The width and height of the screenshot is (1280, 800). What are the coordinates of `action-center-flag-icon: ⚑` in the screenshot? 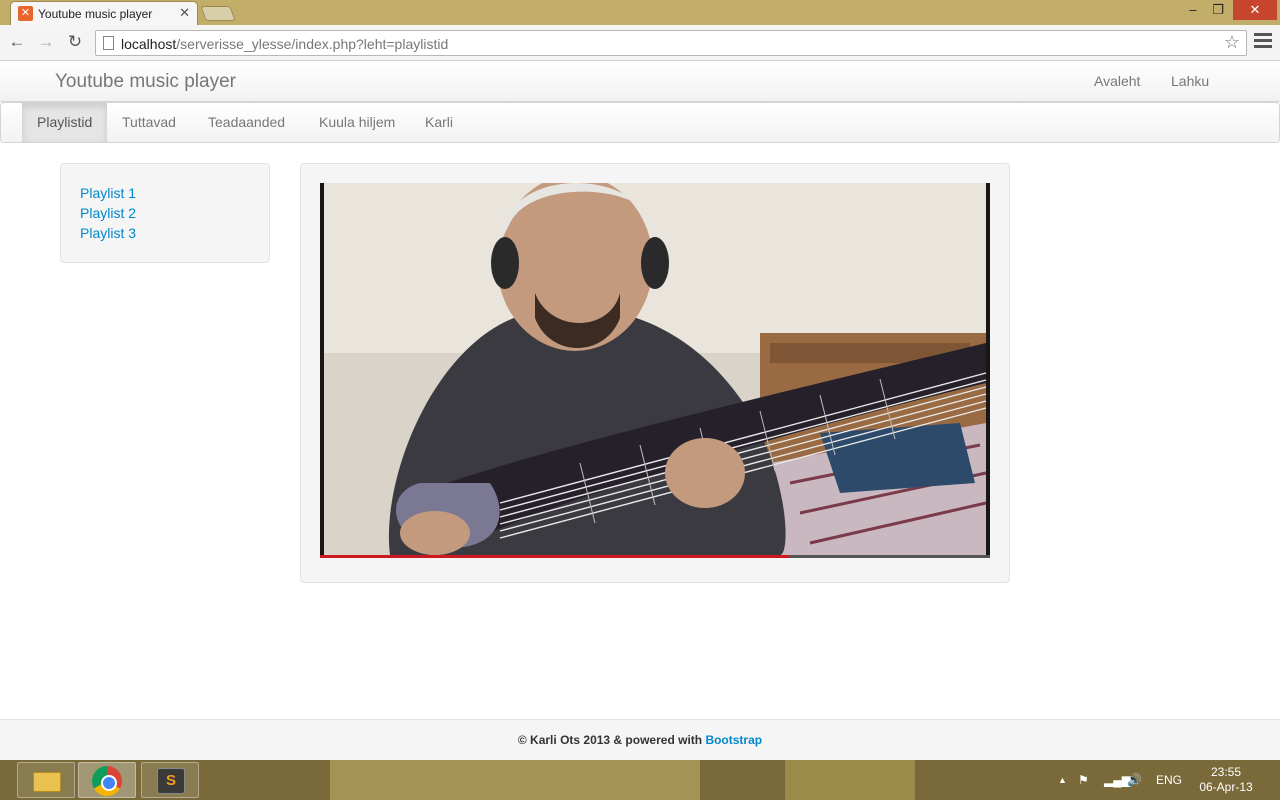 It's located at (1083, 780).